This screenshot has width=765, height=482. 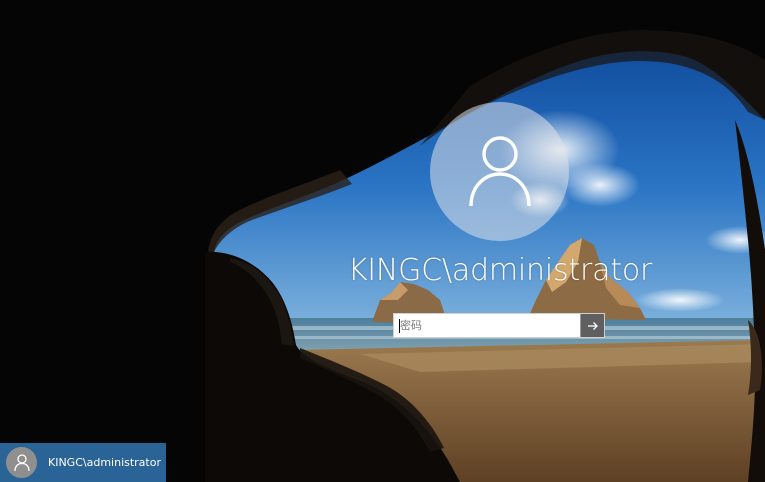 I want to click on arrow-right-icon, so click(x=592, y=325).